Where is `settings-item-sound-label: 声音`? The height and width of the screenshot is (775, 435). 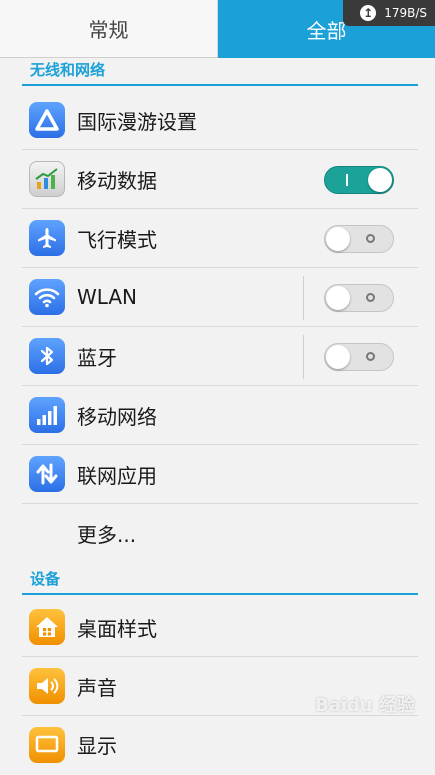 settings-item-sound-label: 声音 is located at coordinates (97, 687).